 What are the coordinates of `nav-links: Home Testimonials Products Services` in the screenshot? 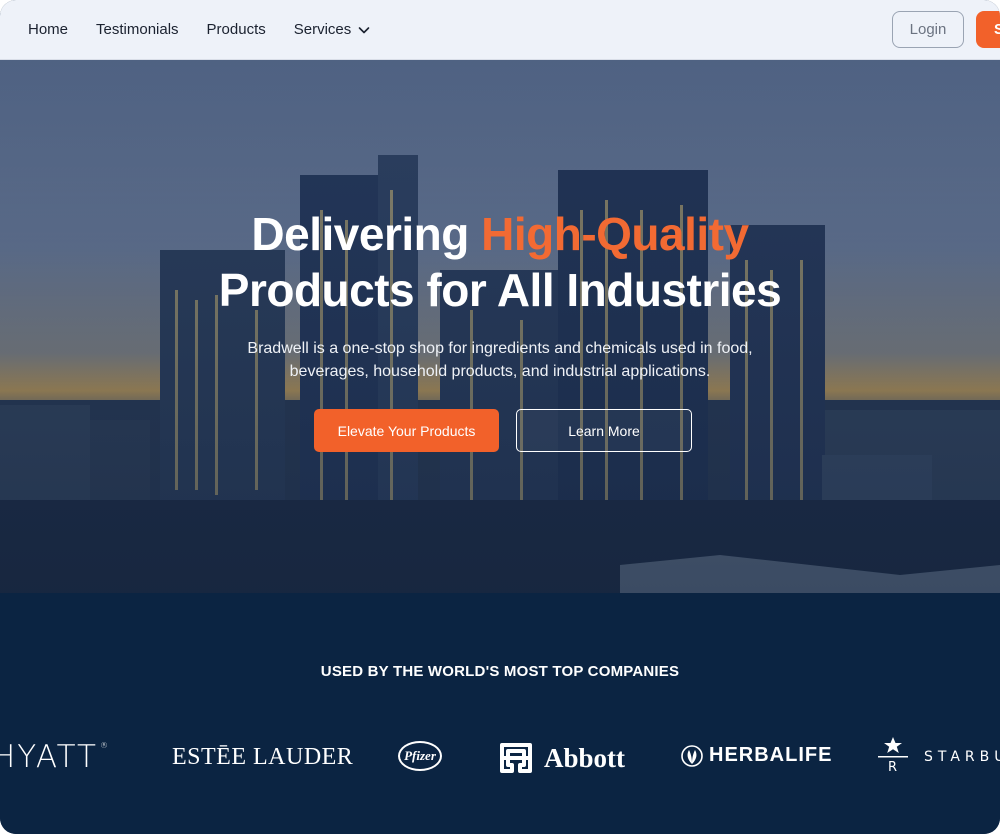 It's located at (199, 29).